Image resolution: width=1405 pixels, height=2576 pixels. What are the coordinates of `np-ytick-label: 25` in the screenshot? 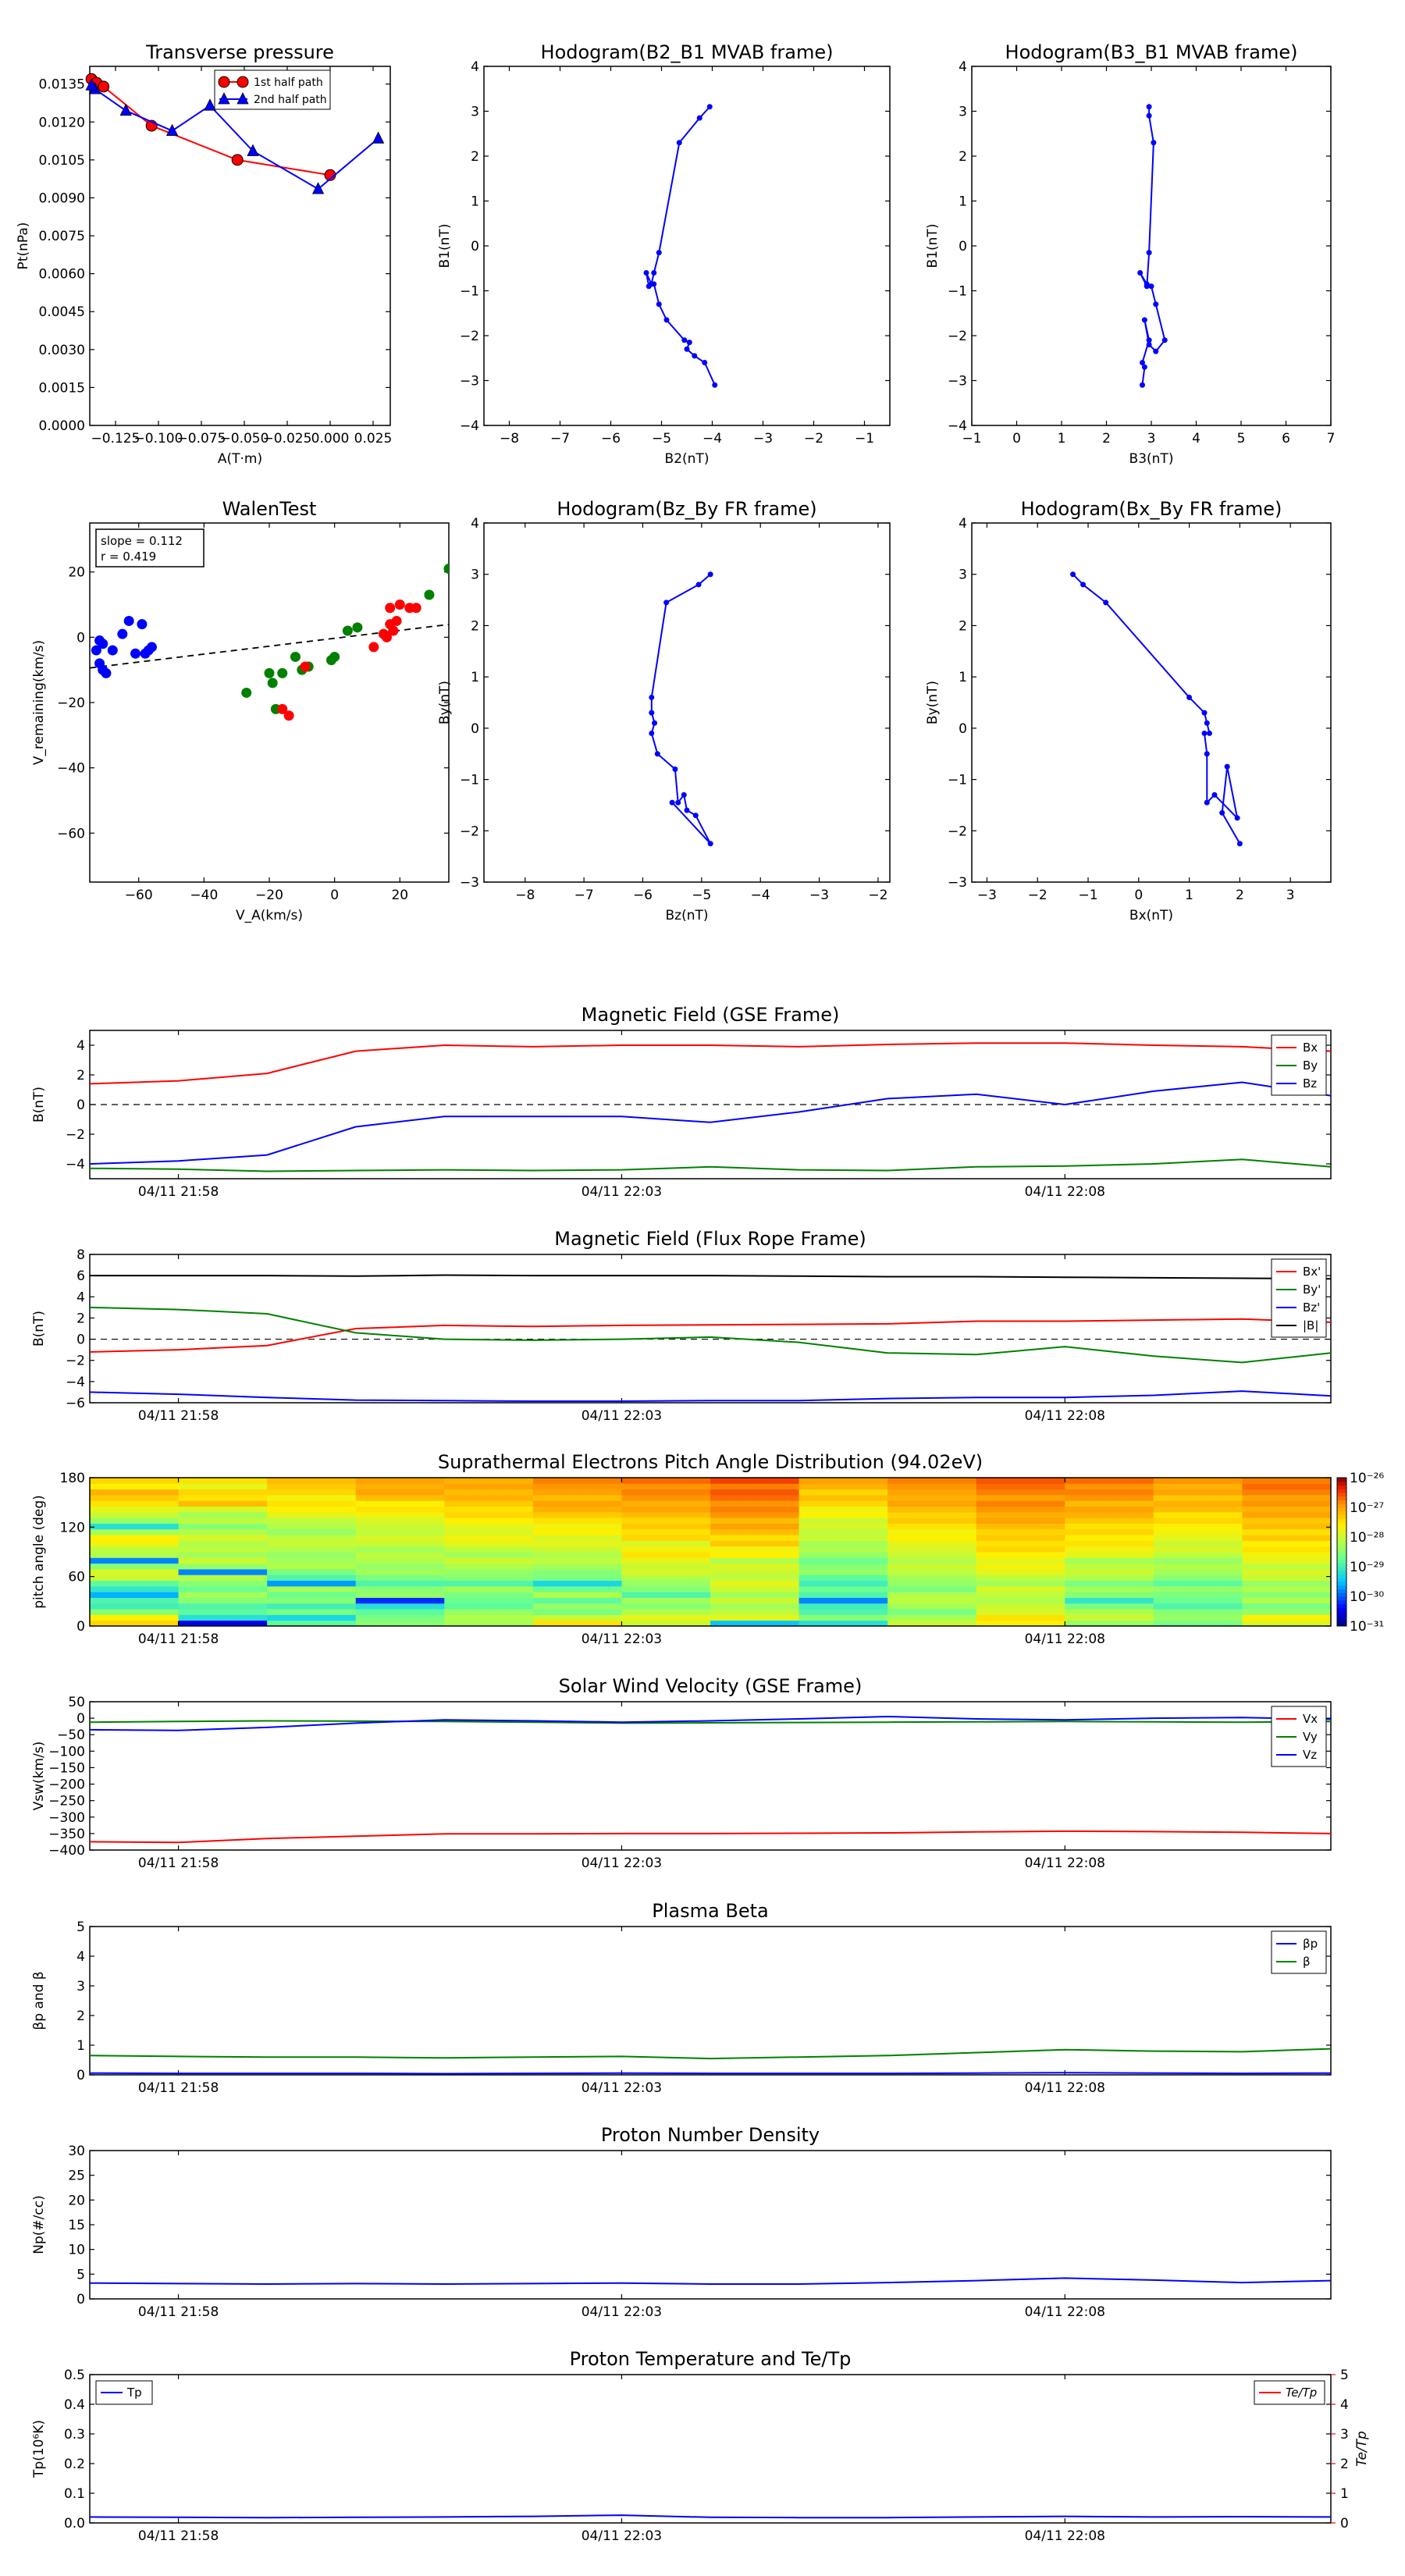 It's located at (76, 2176).